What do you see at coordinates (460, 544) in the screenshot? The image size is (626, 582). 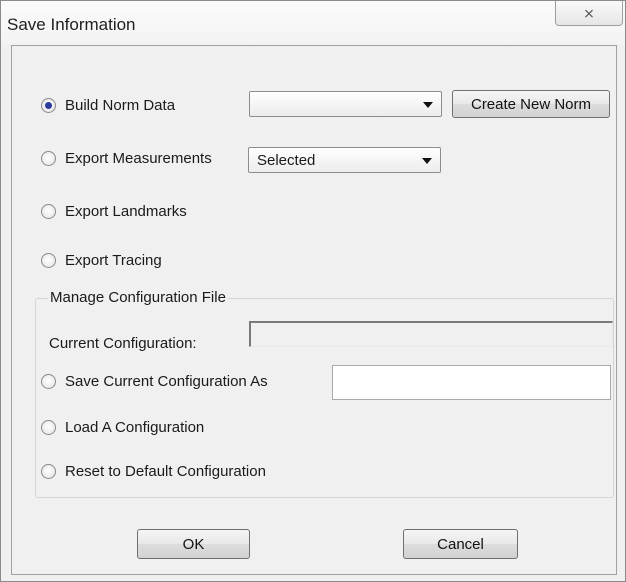 I see `cancel-button: Cancel` at bounding box center [460, 544].